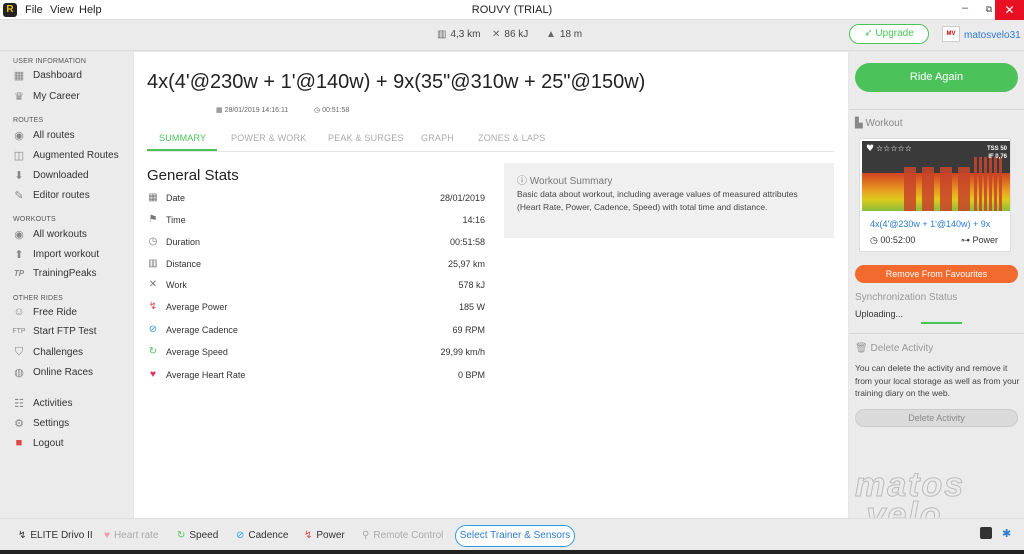  What do you see at coordinates (863, 348) in the screenshot?
I see `trash-icon: 🗑` at bounding box center [863, 348].